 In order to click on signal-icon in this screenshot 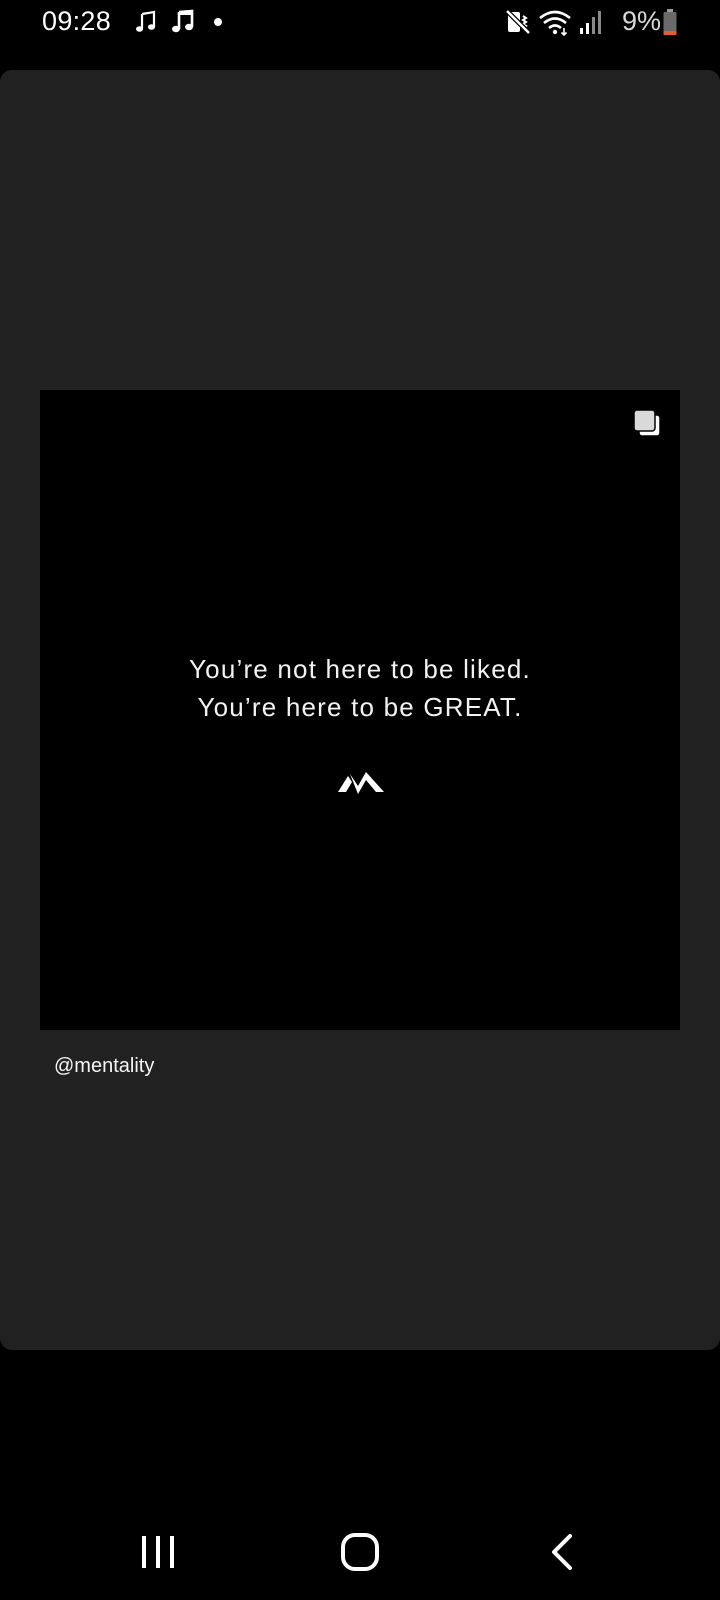, I will do `click(590, 22)`.